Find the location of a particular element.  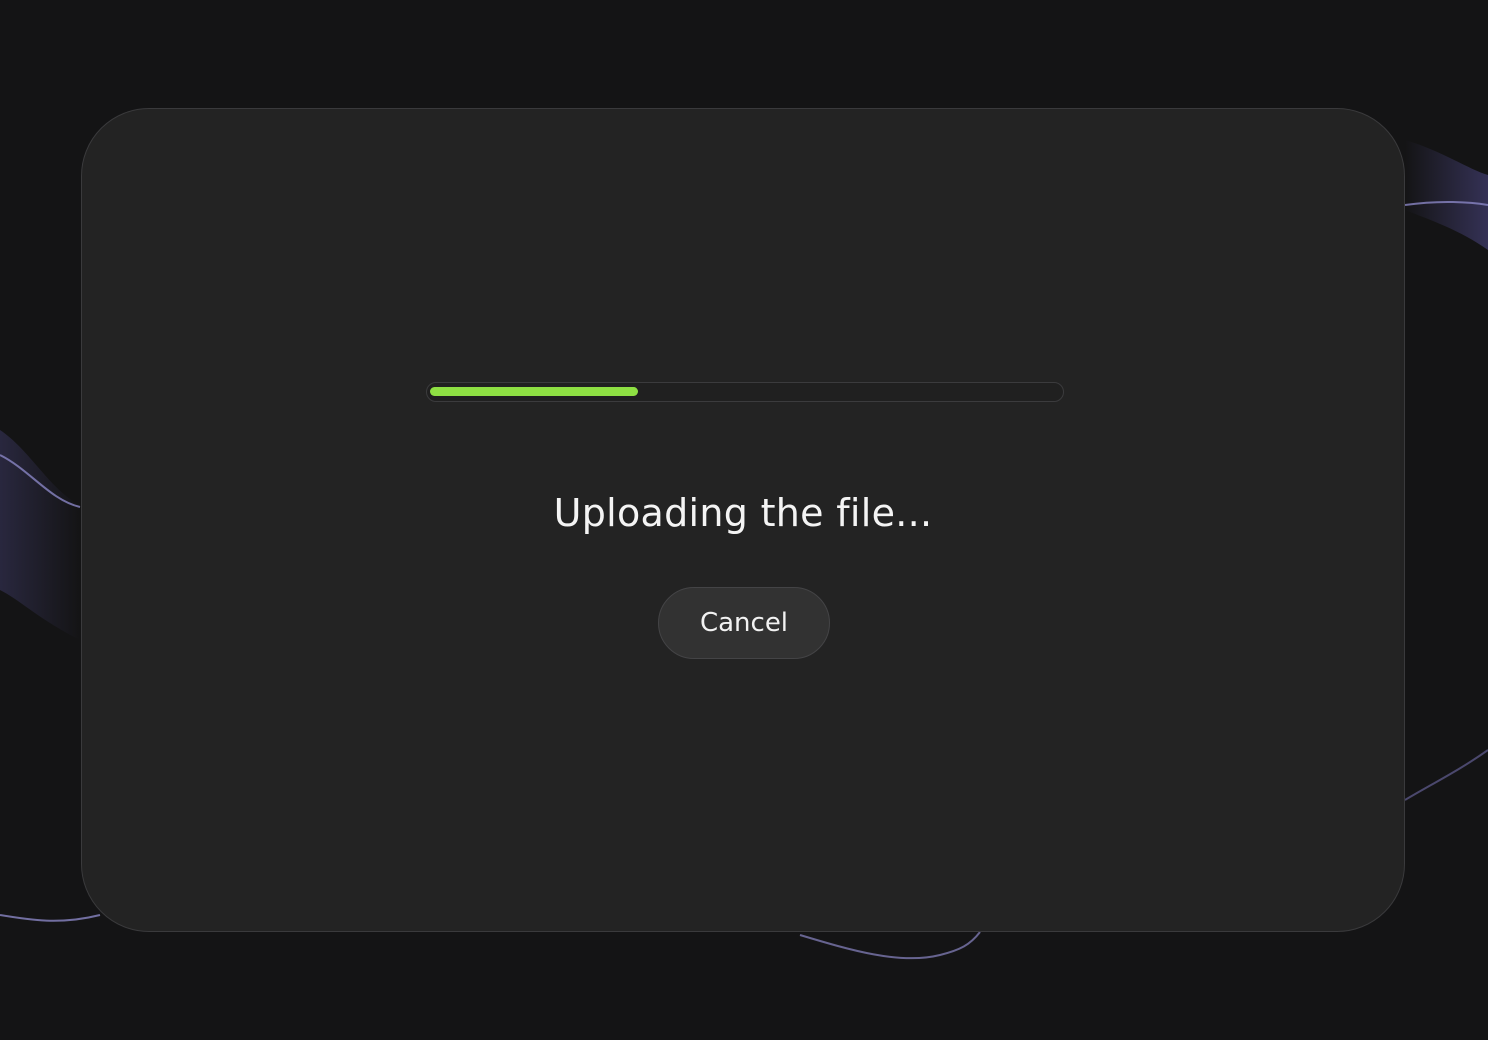

upload-progress-fill is located at coordinates (534, 391).